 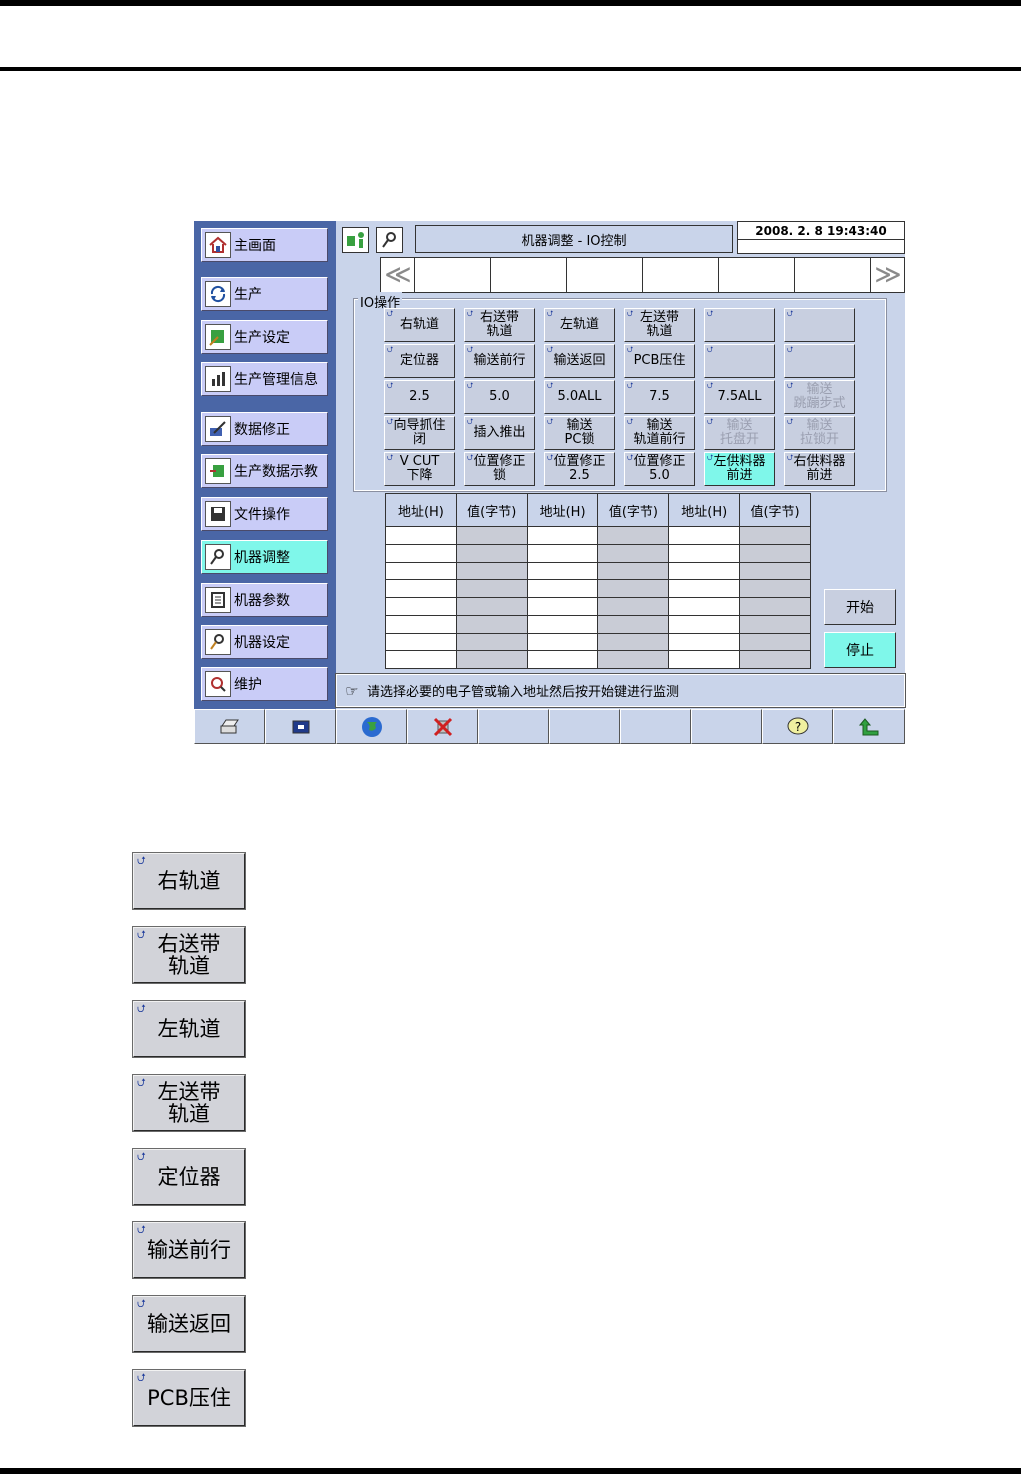 I want to click on sidebar-item-machine-setting: 机器设定, so click(x=264, y=642).